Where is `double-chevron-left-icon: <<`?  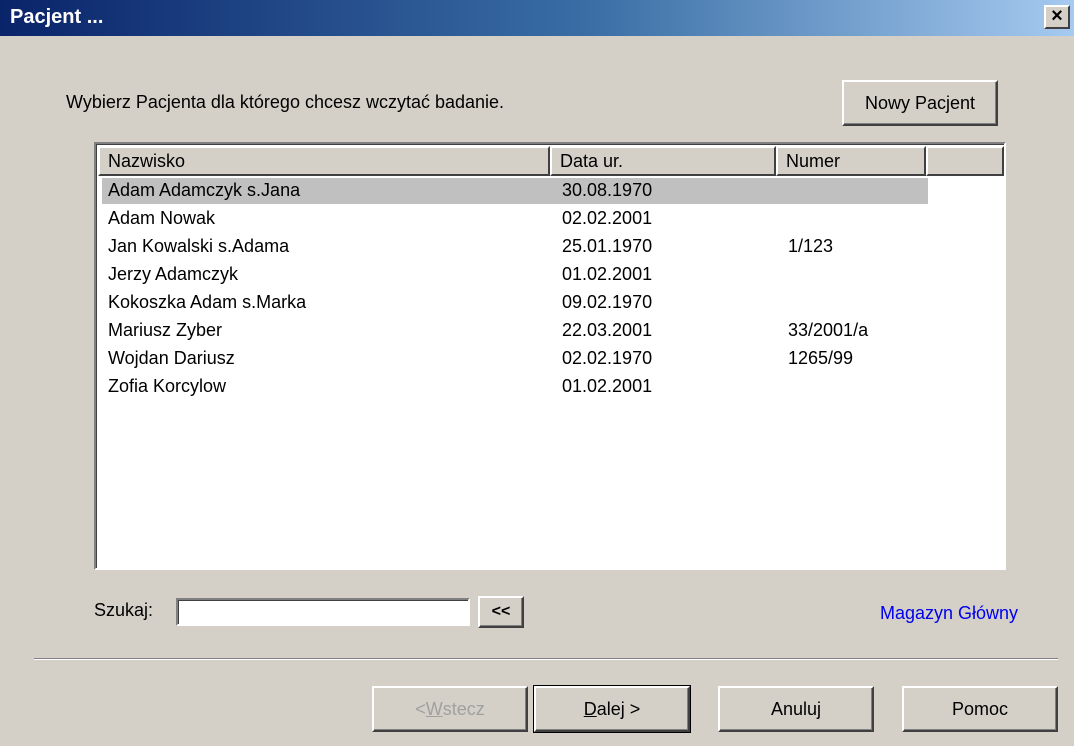 double-chevron-left-icon: << is located at coordinates (501, 611).